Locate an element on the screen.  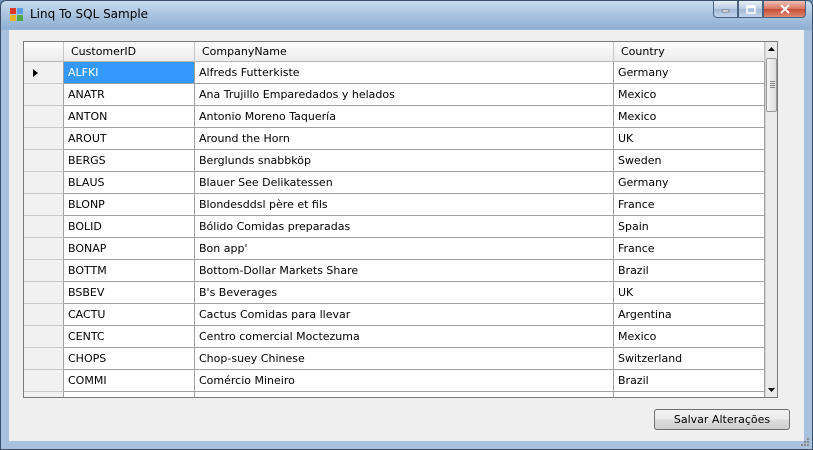
resize-grip-icon is located at coordinates (804, 441).